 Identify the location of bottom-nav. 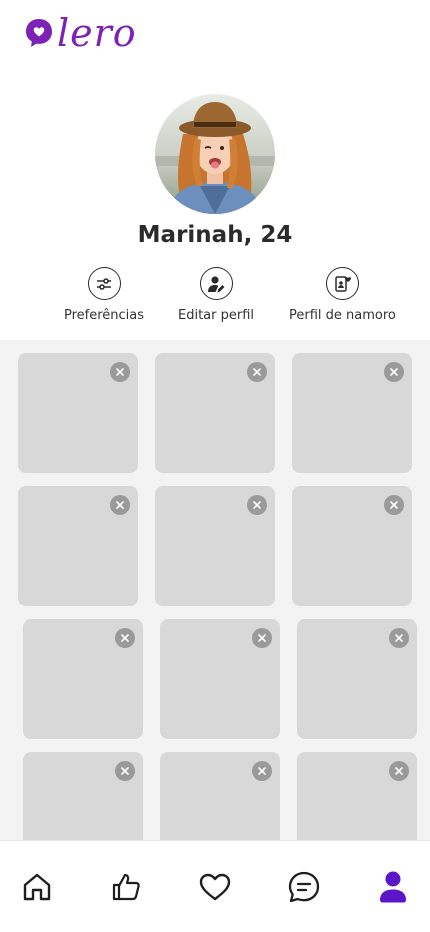
(215, 886).